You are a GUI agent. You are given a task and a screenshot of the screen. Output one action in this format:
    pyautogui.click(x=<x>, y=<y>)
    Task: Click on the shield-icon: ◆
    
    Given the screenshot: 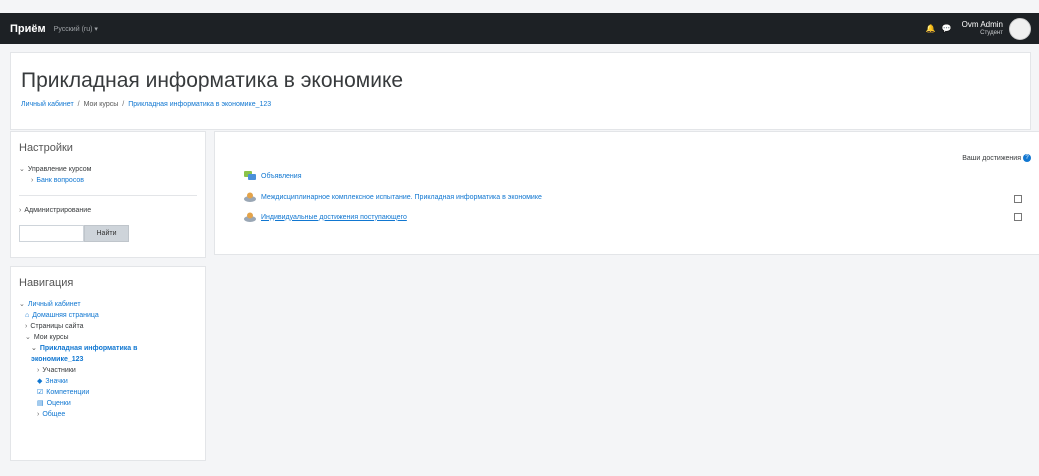 What is the action you would take?
    pyautogui.click(x=40, y=381)
    